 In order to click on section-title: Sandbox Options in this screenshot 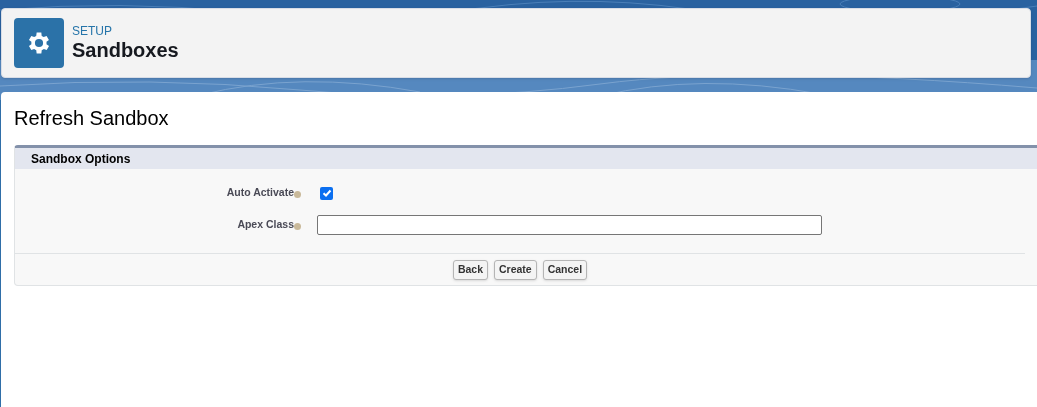, I will do `click(81, 159)`.